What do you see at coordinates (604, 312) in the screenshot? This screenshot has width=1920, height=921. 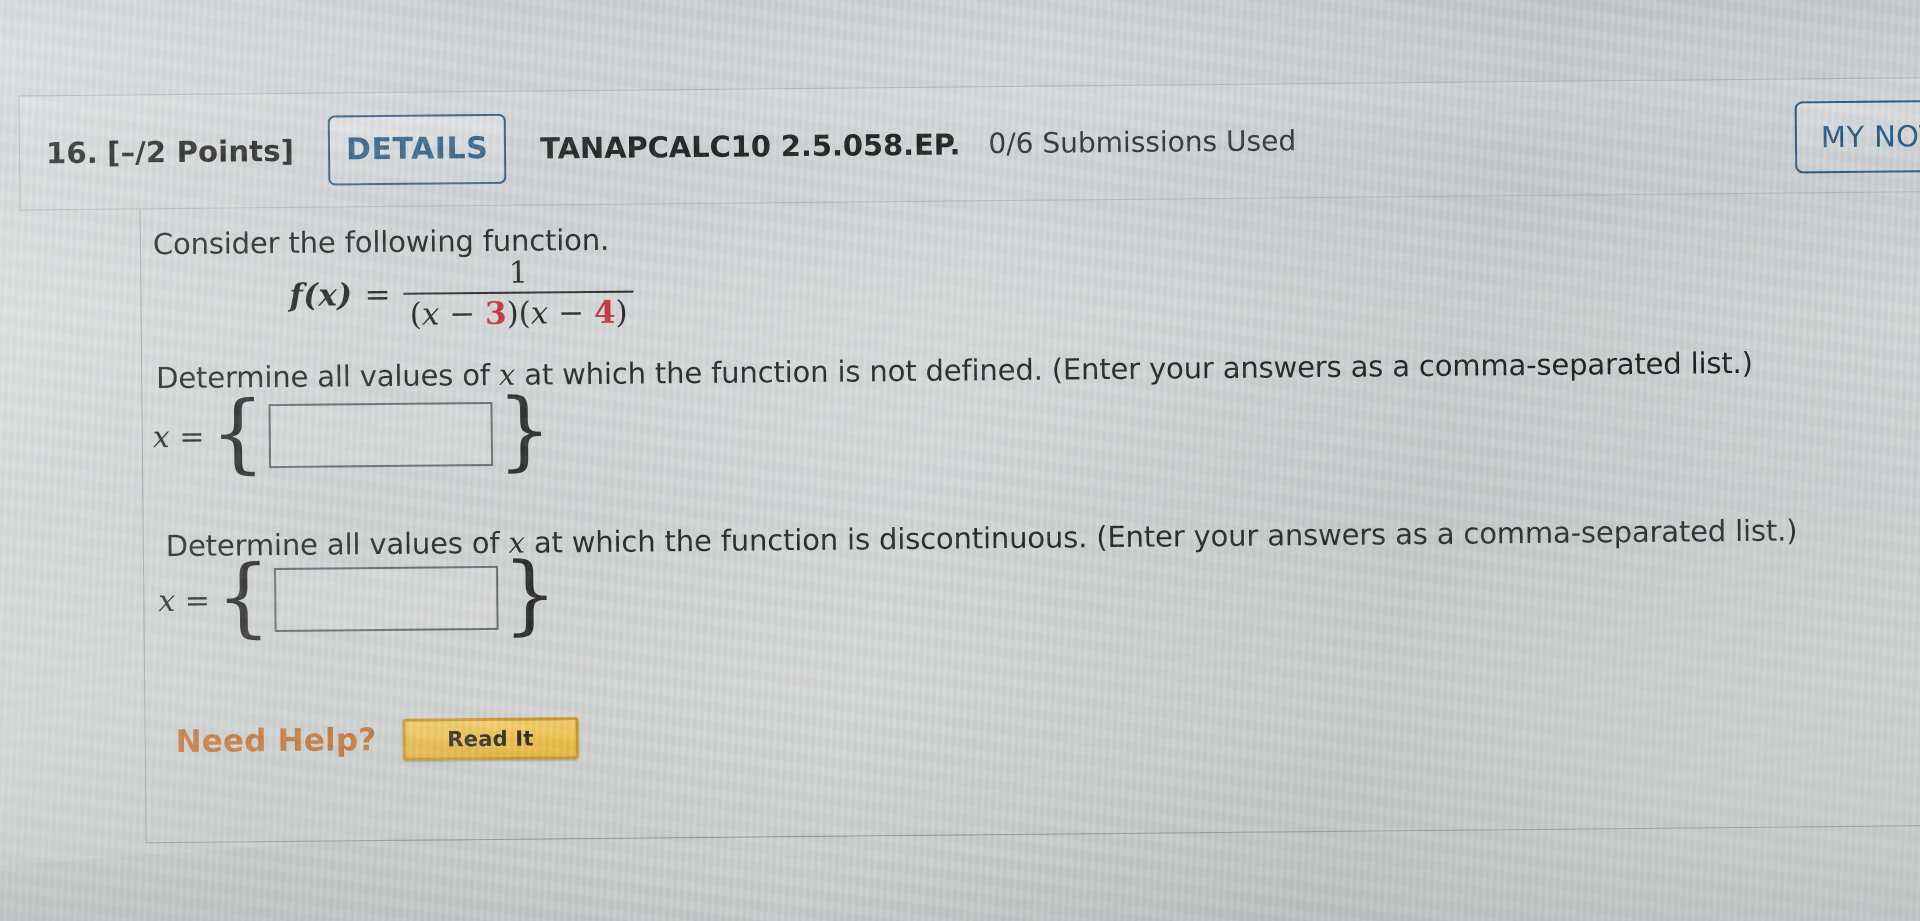 I see `denominator-root-2: 4` at bounding box center [604, 312].